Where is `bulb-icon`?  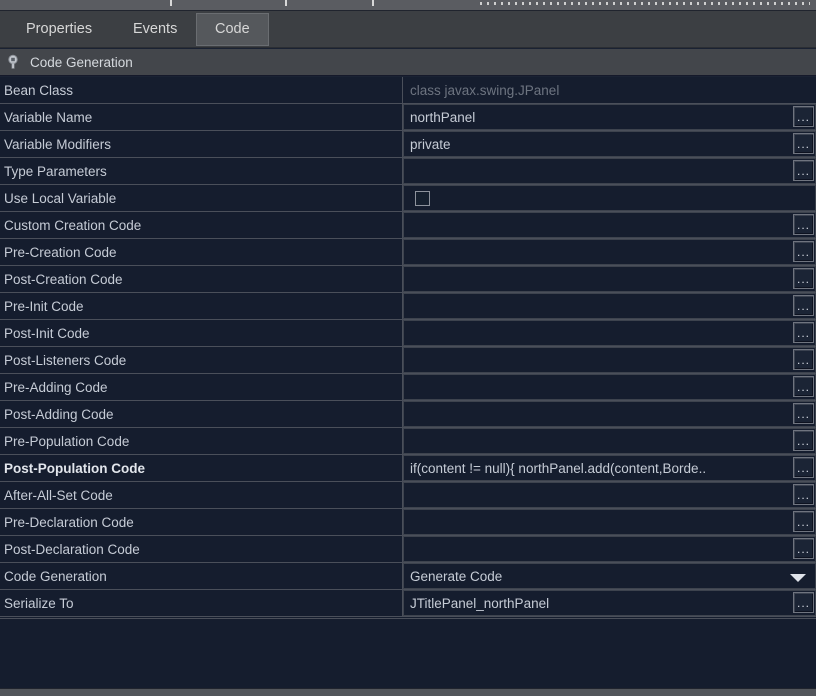
bulb-icon is located at coordinates (13, 62).